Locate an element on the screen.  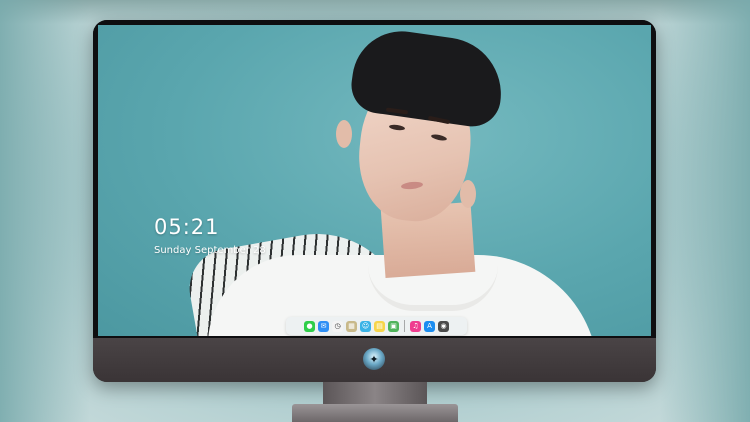
dock-separator is located at coordinates (404, 326).